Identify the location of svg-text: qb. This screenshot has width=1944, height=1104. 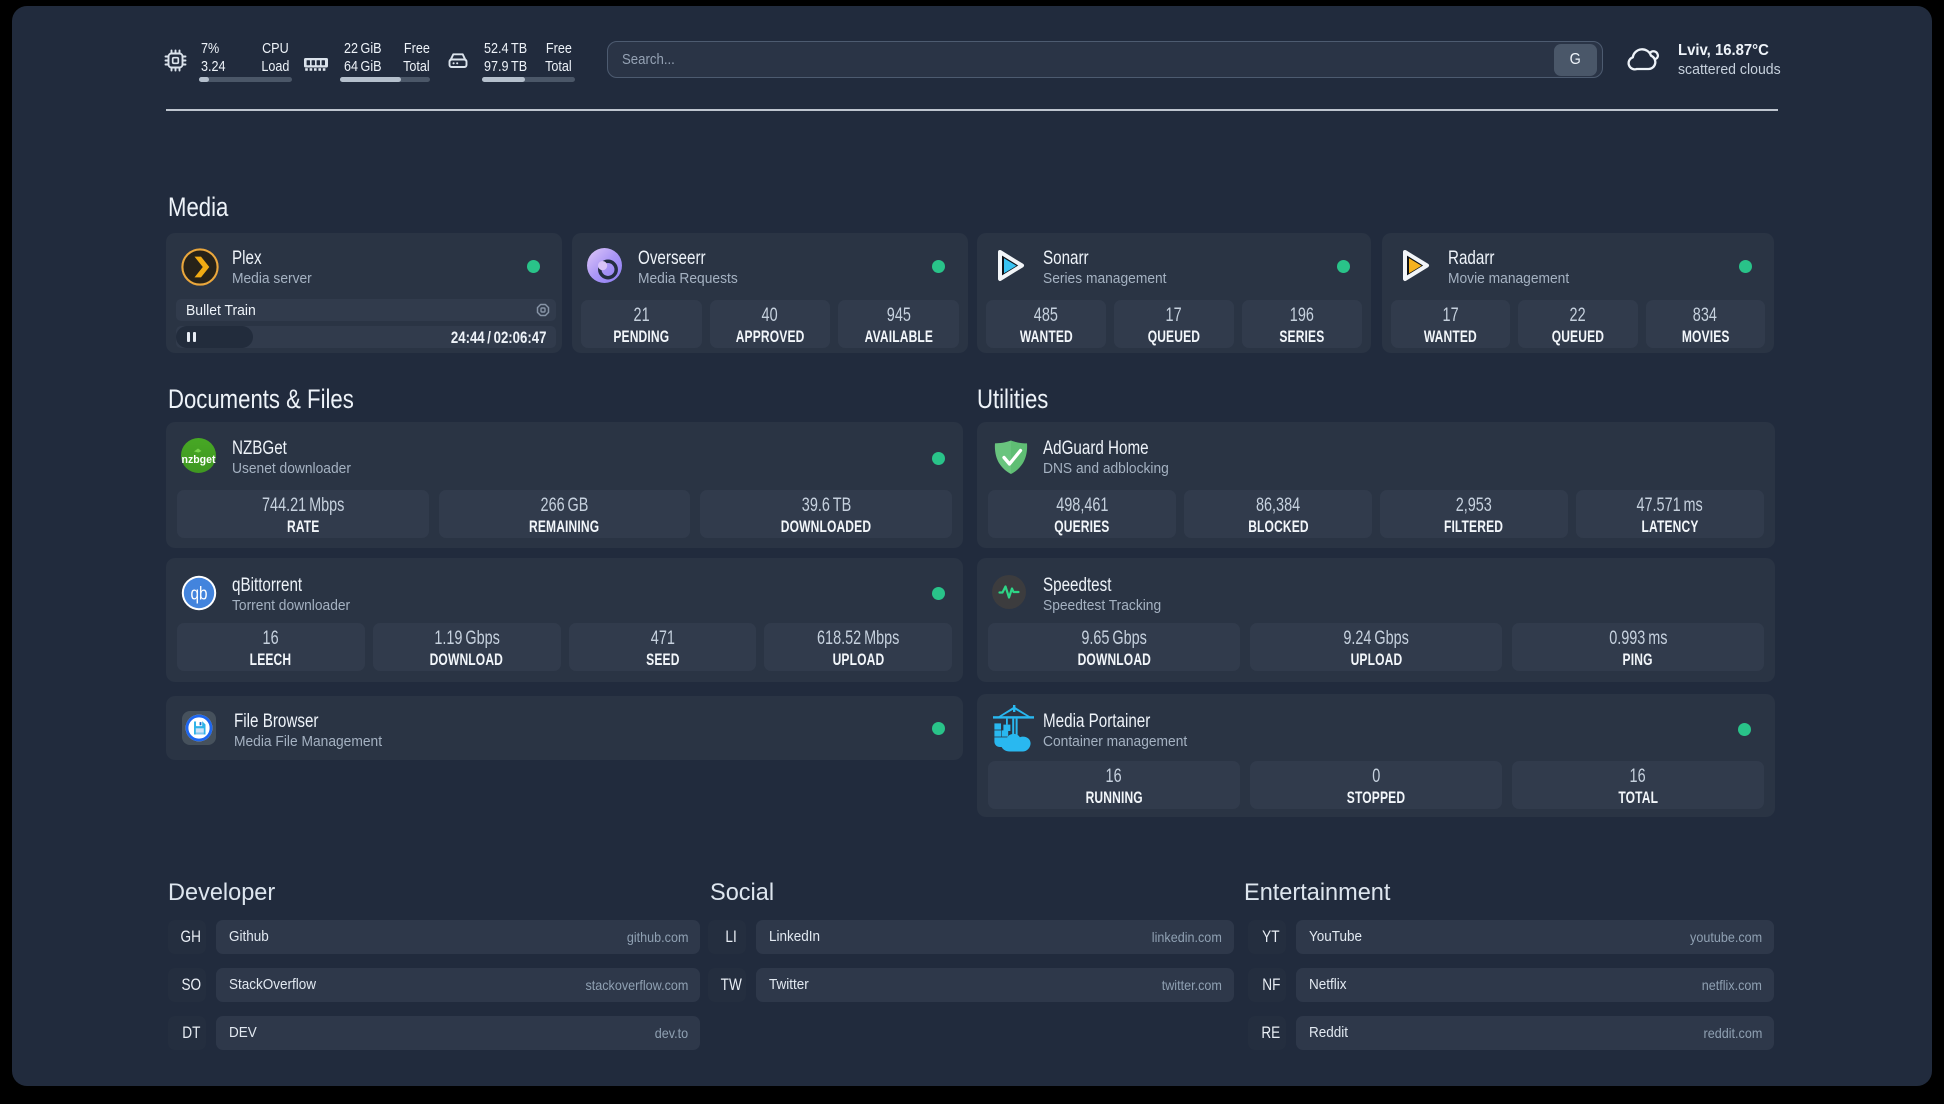
(199, 594).